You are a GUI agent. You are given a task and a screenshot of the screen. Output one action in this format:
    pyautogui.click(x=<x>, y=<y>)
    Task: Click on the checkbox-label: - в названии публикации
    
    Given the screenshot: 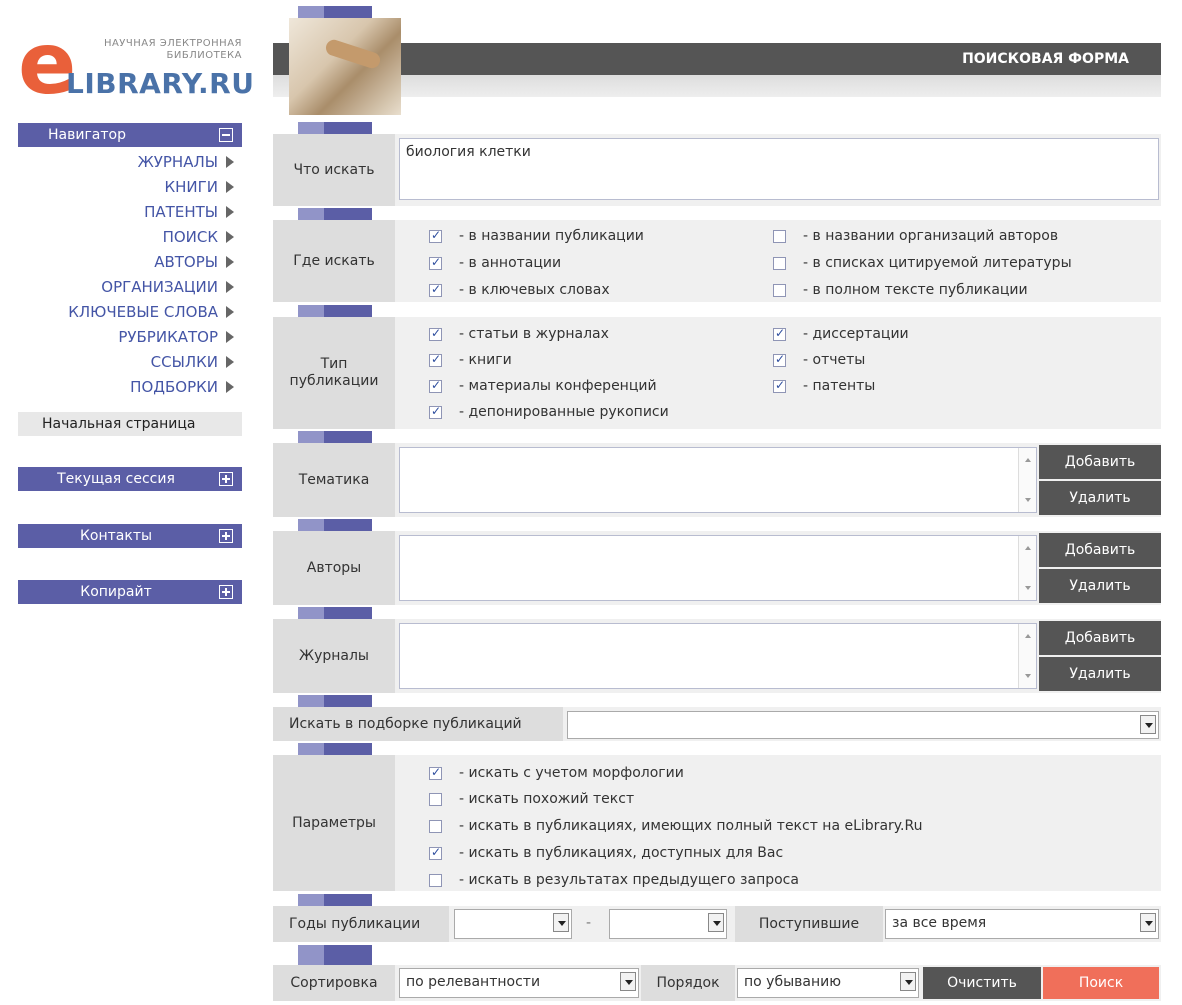 What is the action you would take?
    pyautogui.click(x=551, y=236)
    